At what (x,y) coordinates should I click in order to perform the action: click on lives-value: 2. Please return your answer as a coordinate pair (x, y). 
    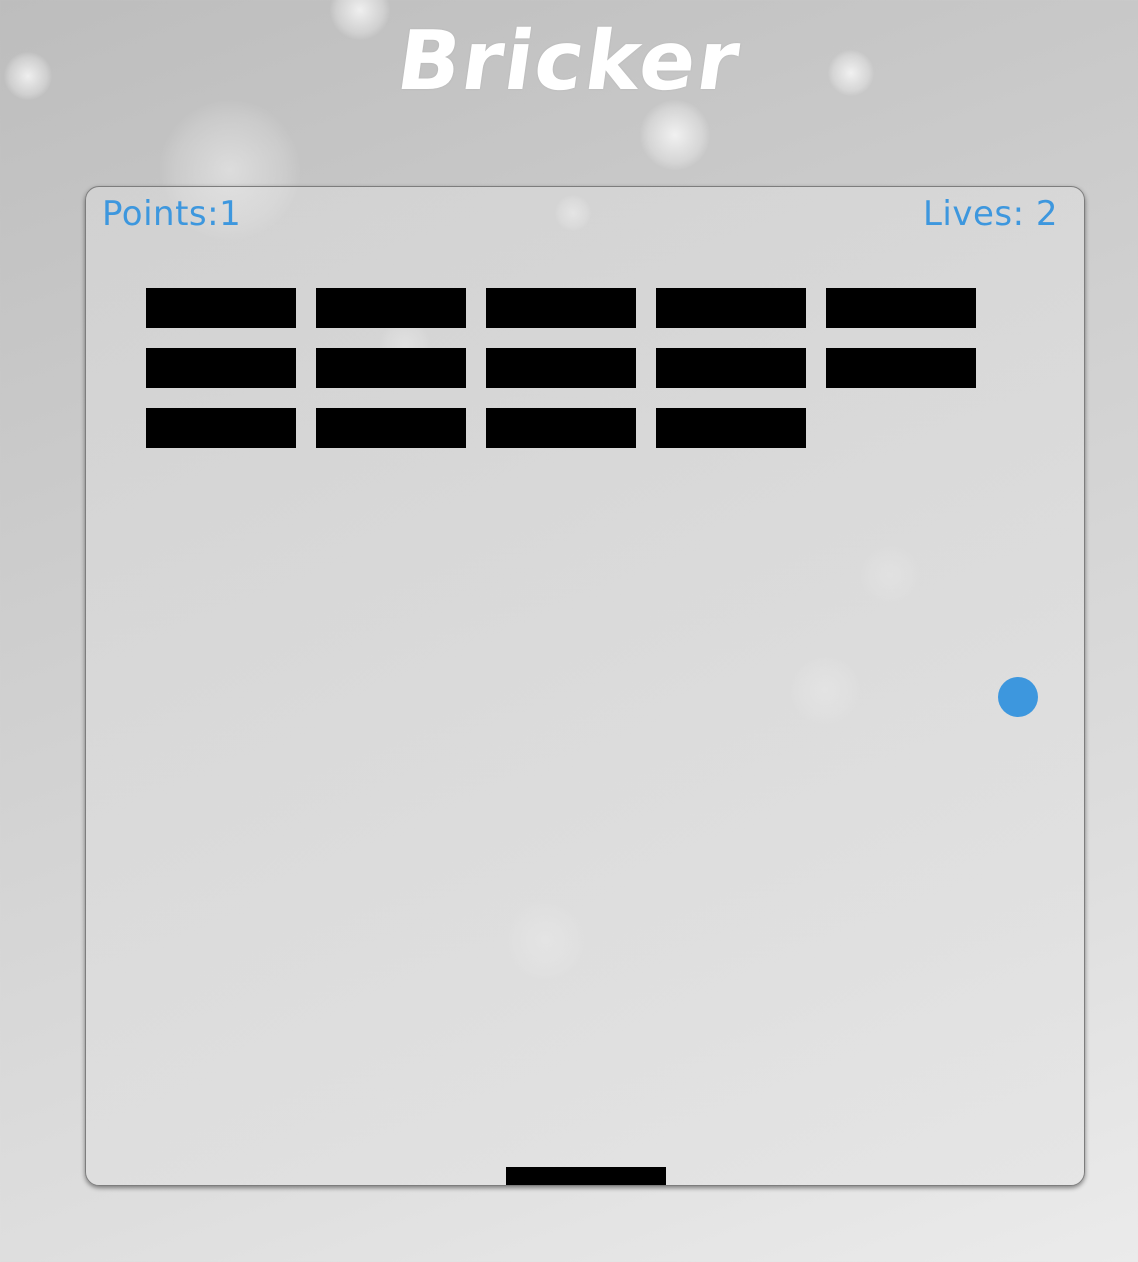
    Looking at the image, I should click on (1046, 214).